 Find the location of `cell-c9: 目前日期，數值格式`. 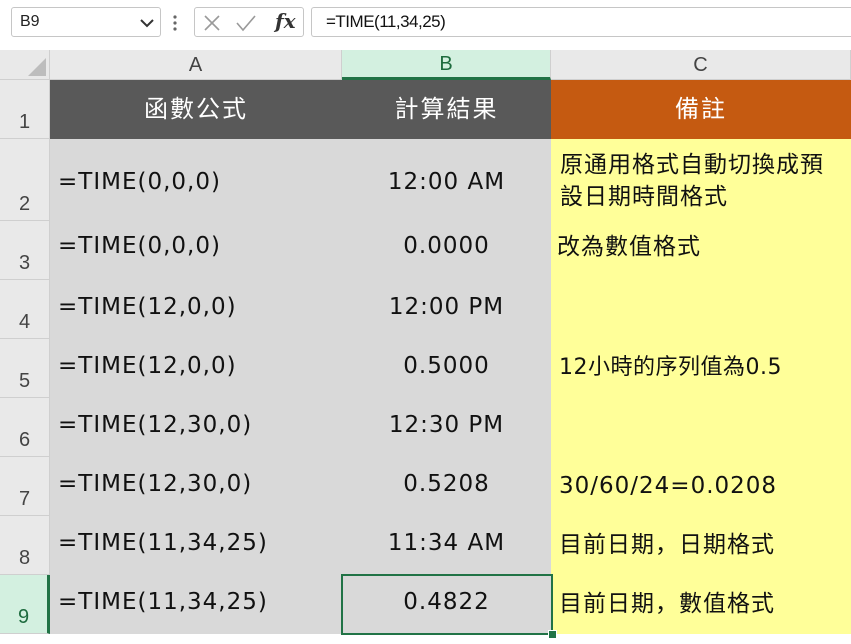

cell-c9: 目前日期，數值格式 is located at coordinates (701, 604).